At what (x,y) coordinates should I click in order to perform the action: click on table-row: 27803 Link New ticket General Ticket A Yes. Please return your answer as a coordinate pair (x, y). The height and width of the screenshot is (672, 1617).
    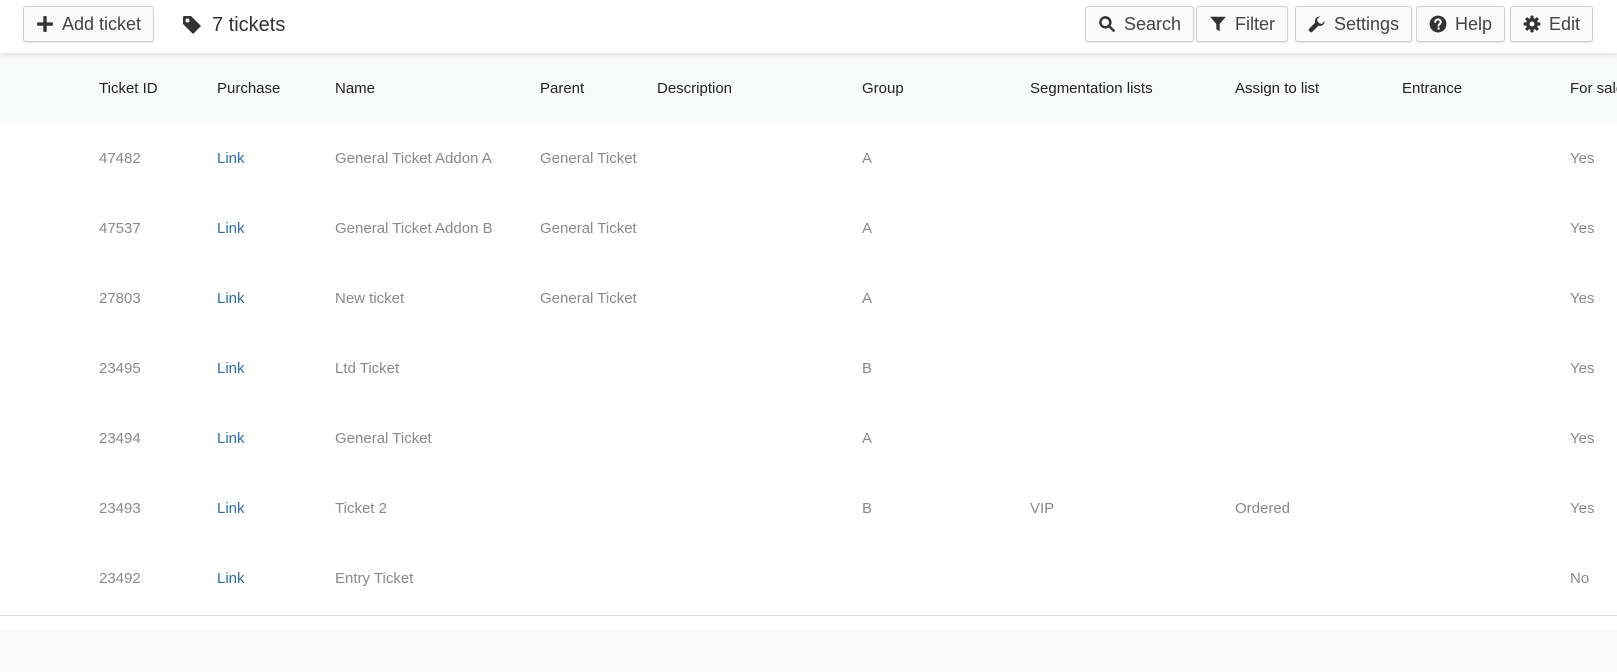
    Looking at the image, I should click on (808, 300).